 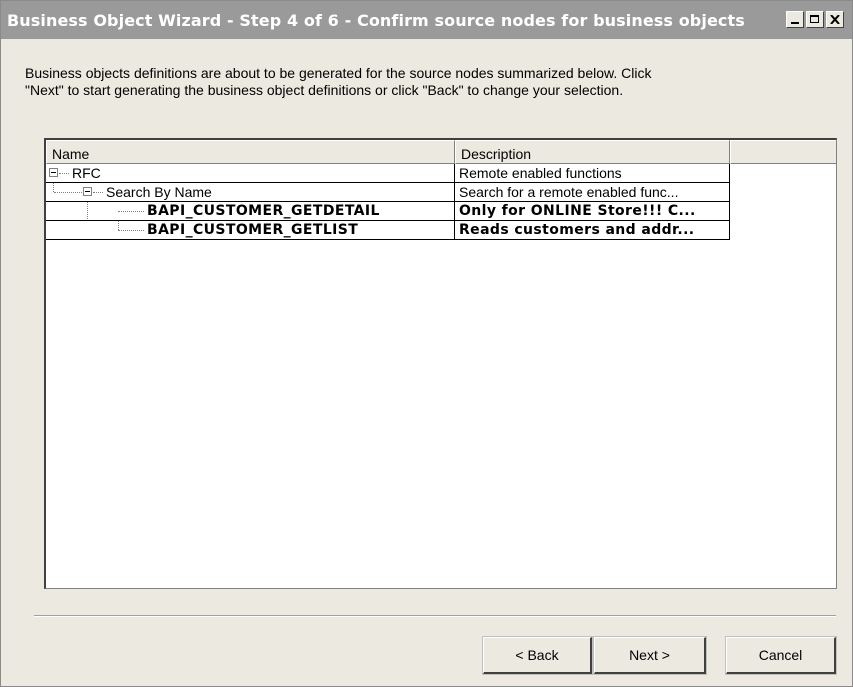 I want to click on next-button: Next >, so click(x=650, y=655).